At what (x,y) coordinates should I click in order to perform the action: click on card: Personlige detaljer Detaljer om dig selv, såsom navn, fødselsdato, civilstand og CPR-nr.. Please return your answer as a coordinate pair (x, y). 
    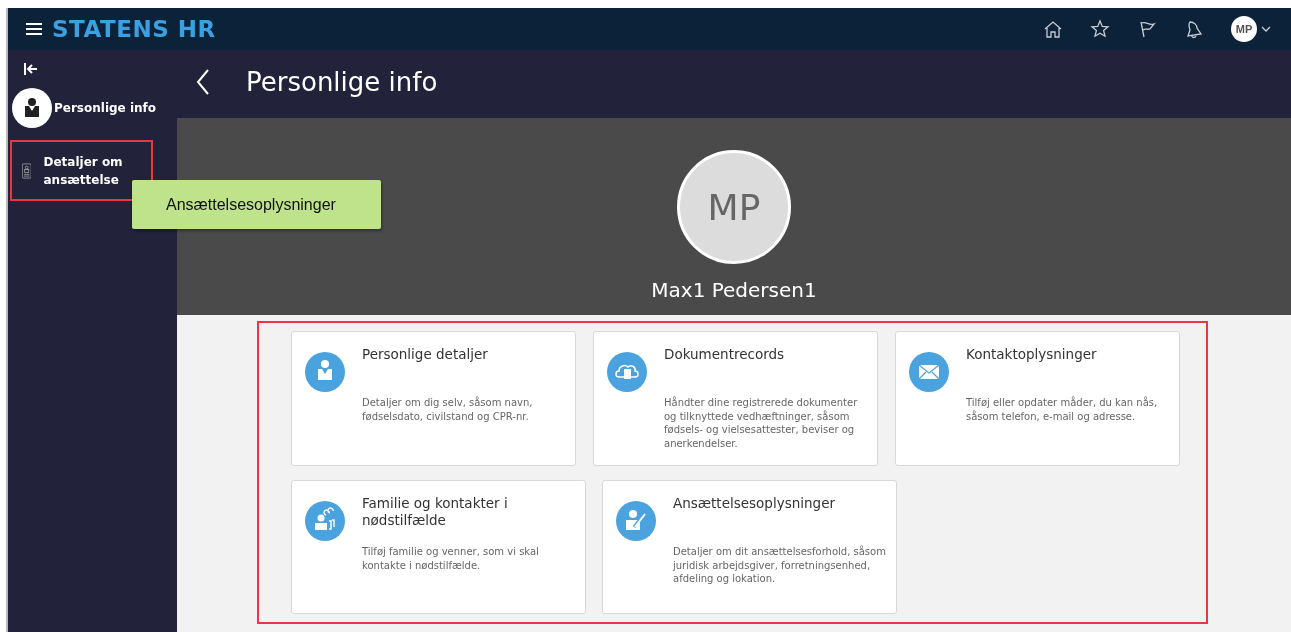
    Looking at the image, I should click on (433, 398).